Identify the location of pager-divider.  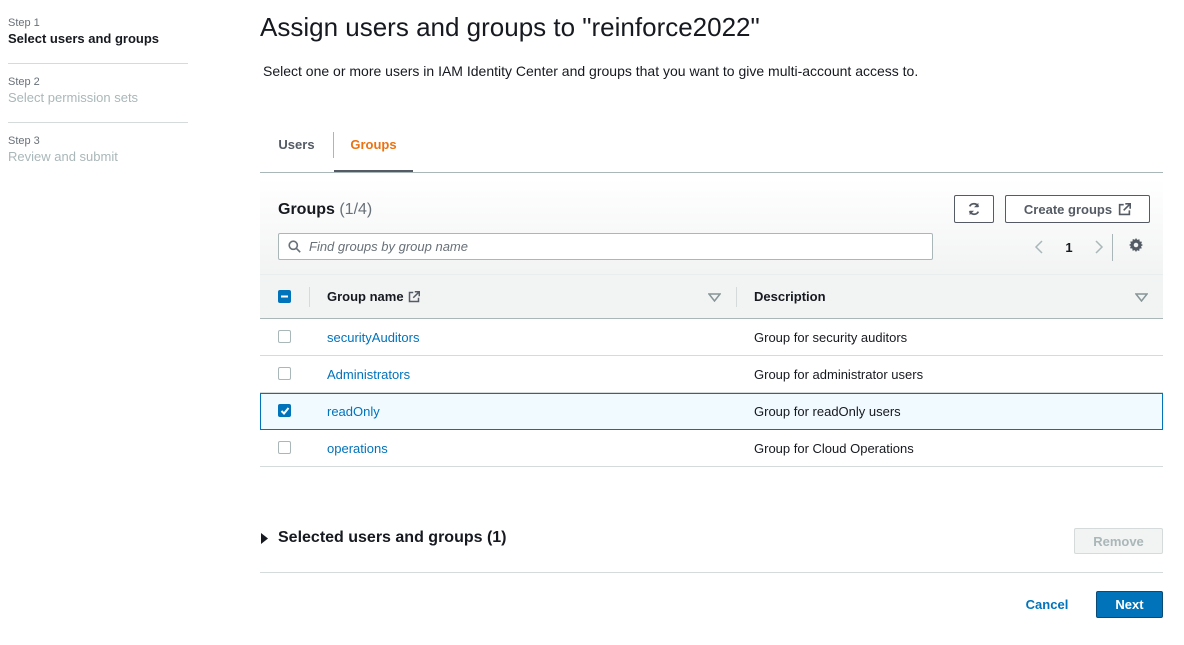
(1112, 247).